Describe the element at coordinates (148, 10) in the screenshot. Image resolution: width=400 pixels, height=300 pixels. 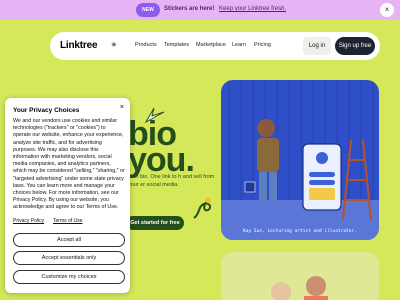
I see `new-badge: NEW` at that location.